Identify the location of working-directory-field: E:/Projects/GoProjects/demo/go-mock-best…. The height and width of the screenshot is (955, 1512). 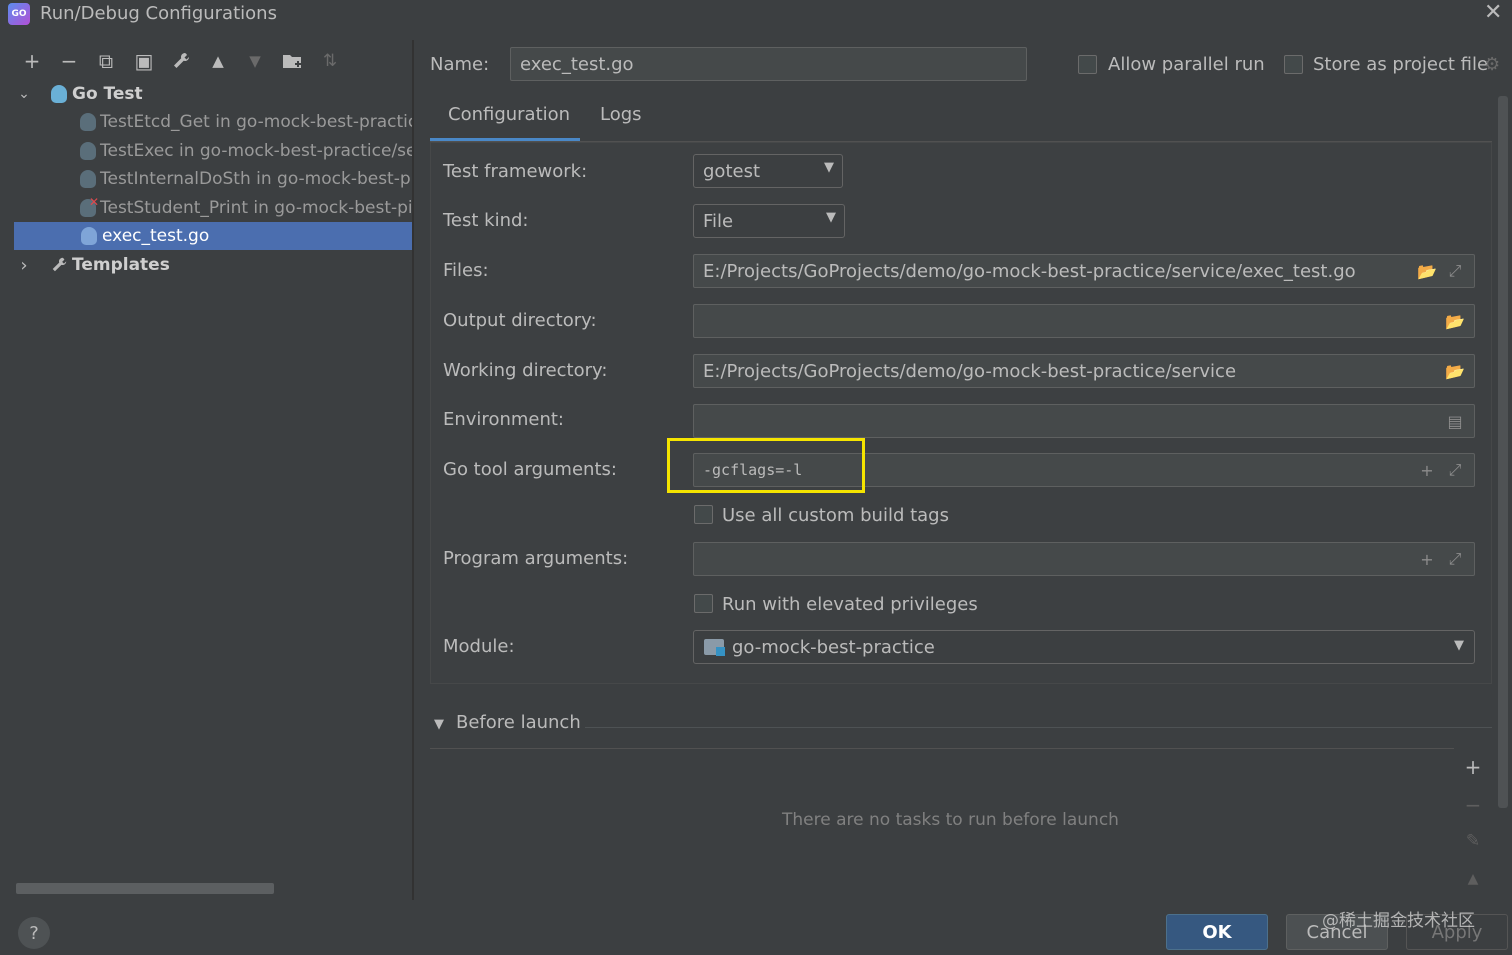
(1084, 371).